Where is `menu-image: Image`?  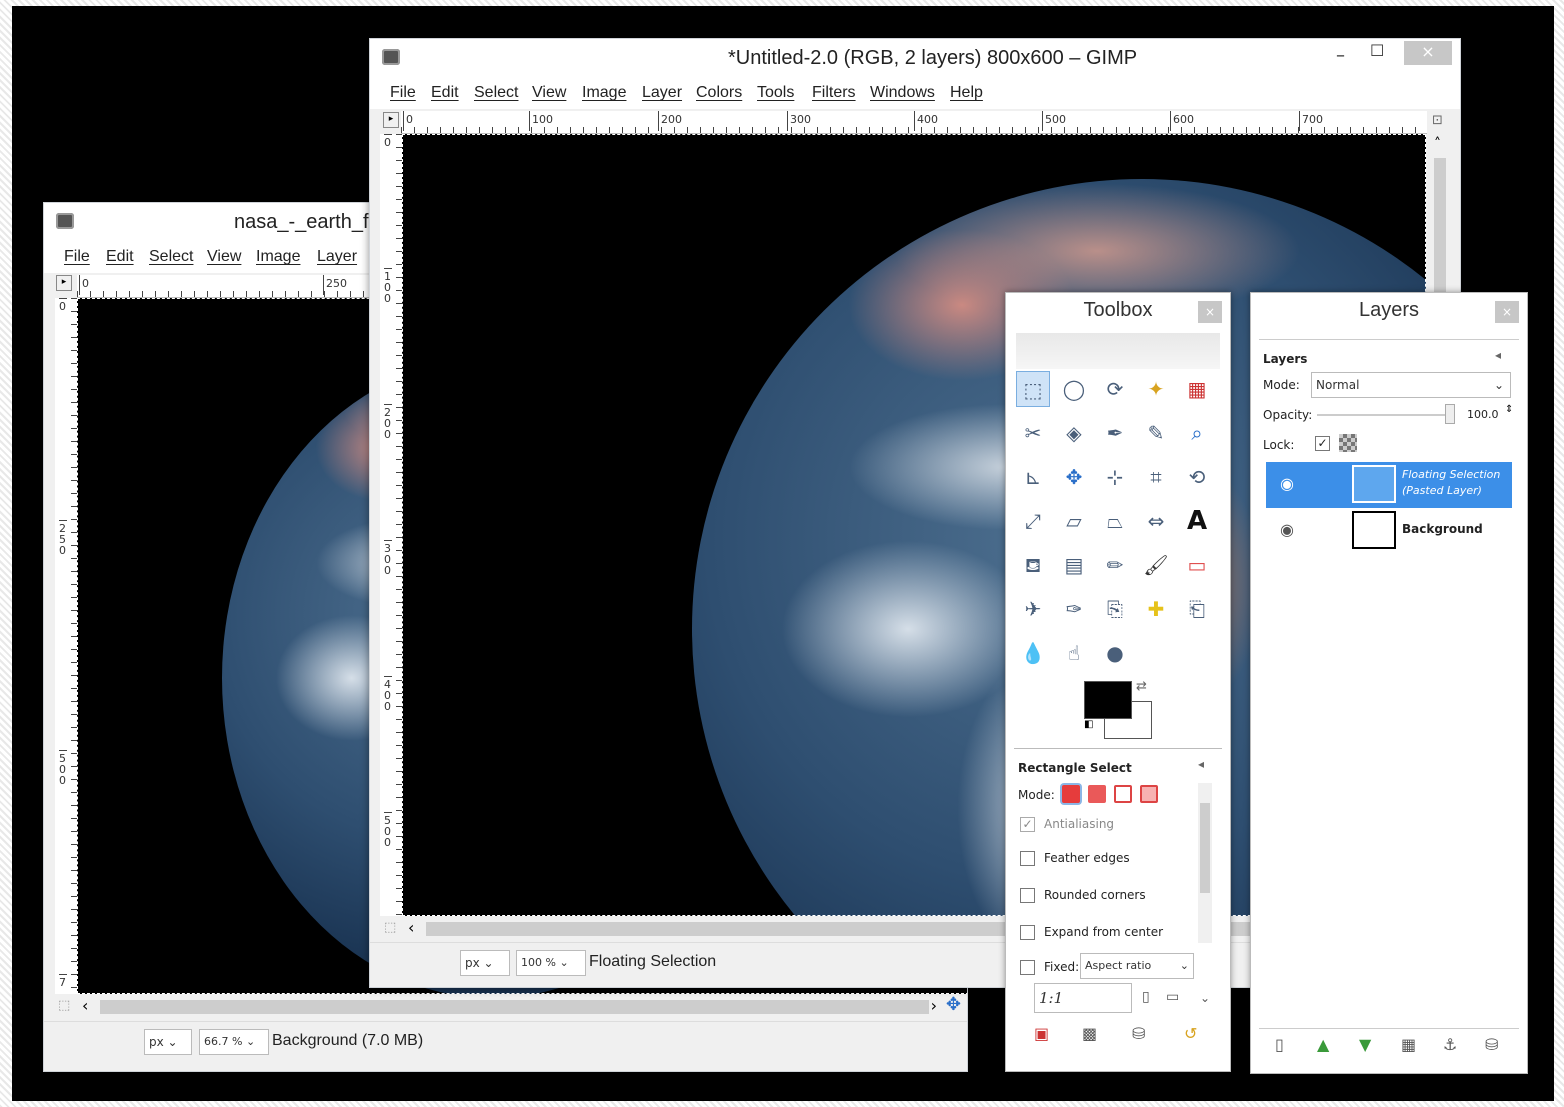 menu-image: Image is located at coordinates (604, 93).